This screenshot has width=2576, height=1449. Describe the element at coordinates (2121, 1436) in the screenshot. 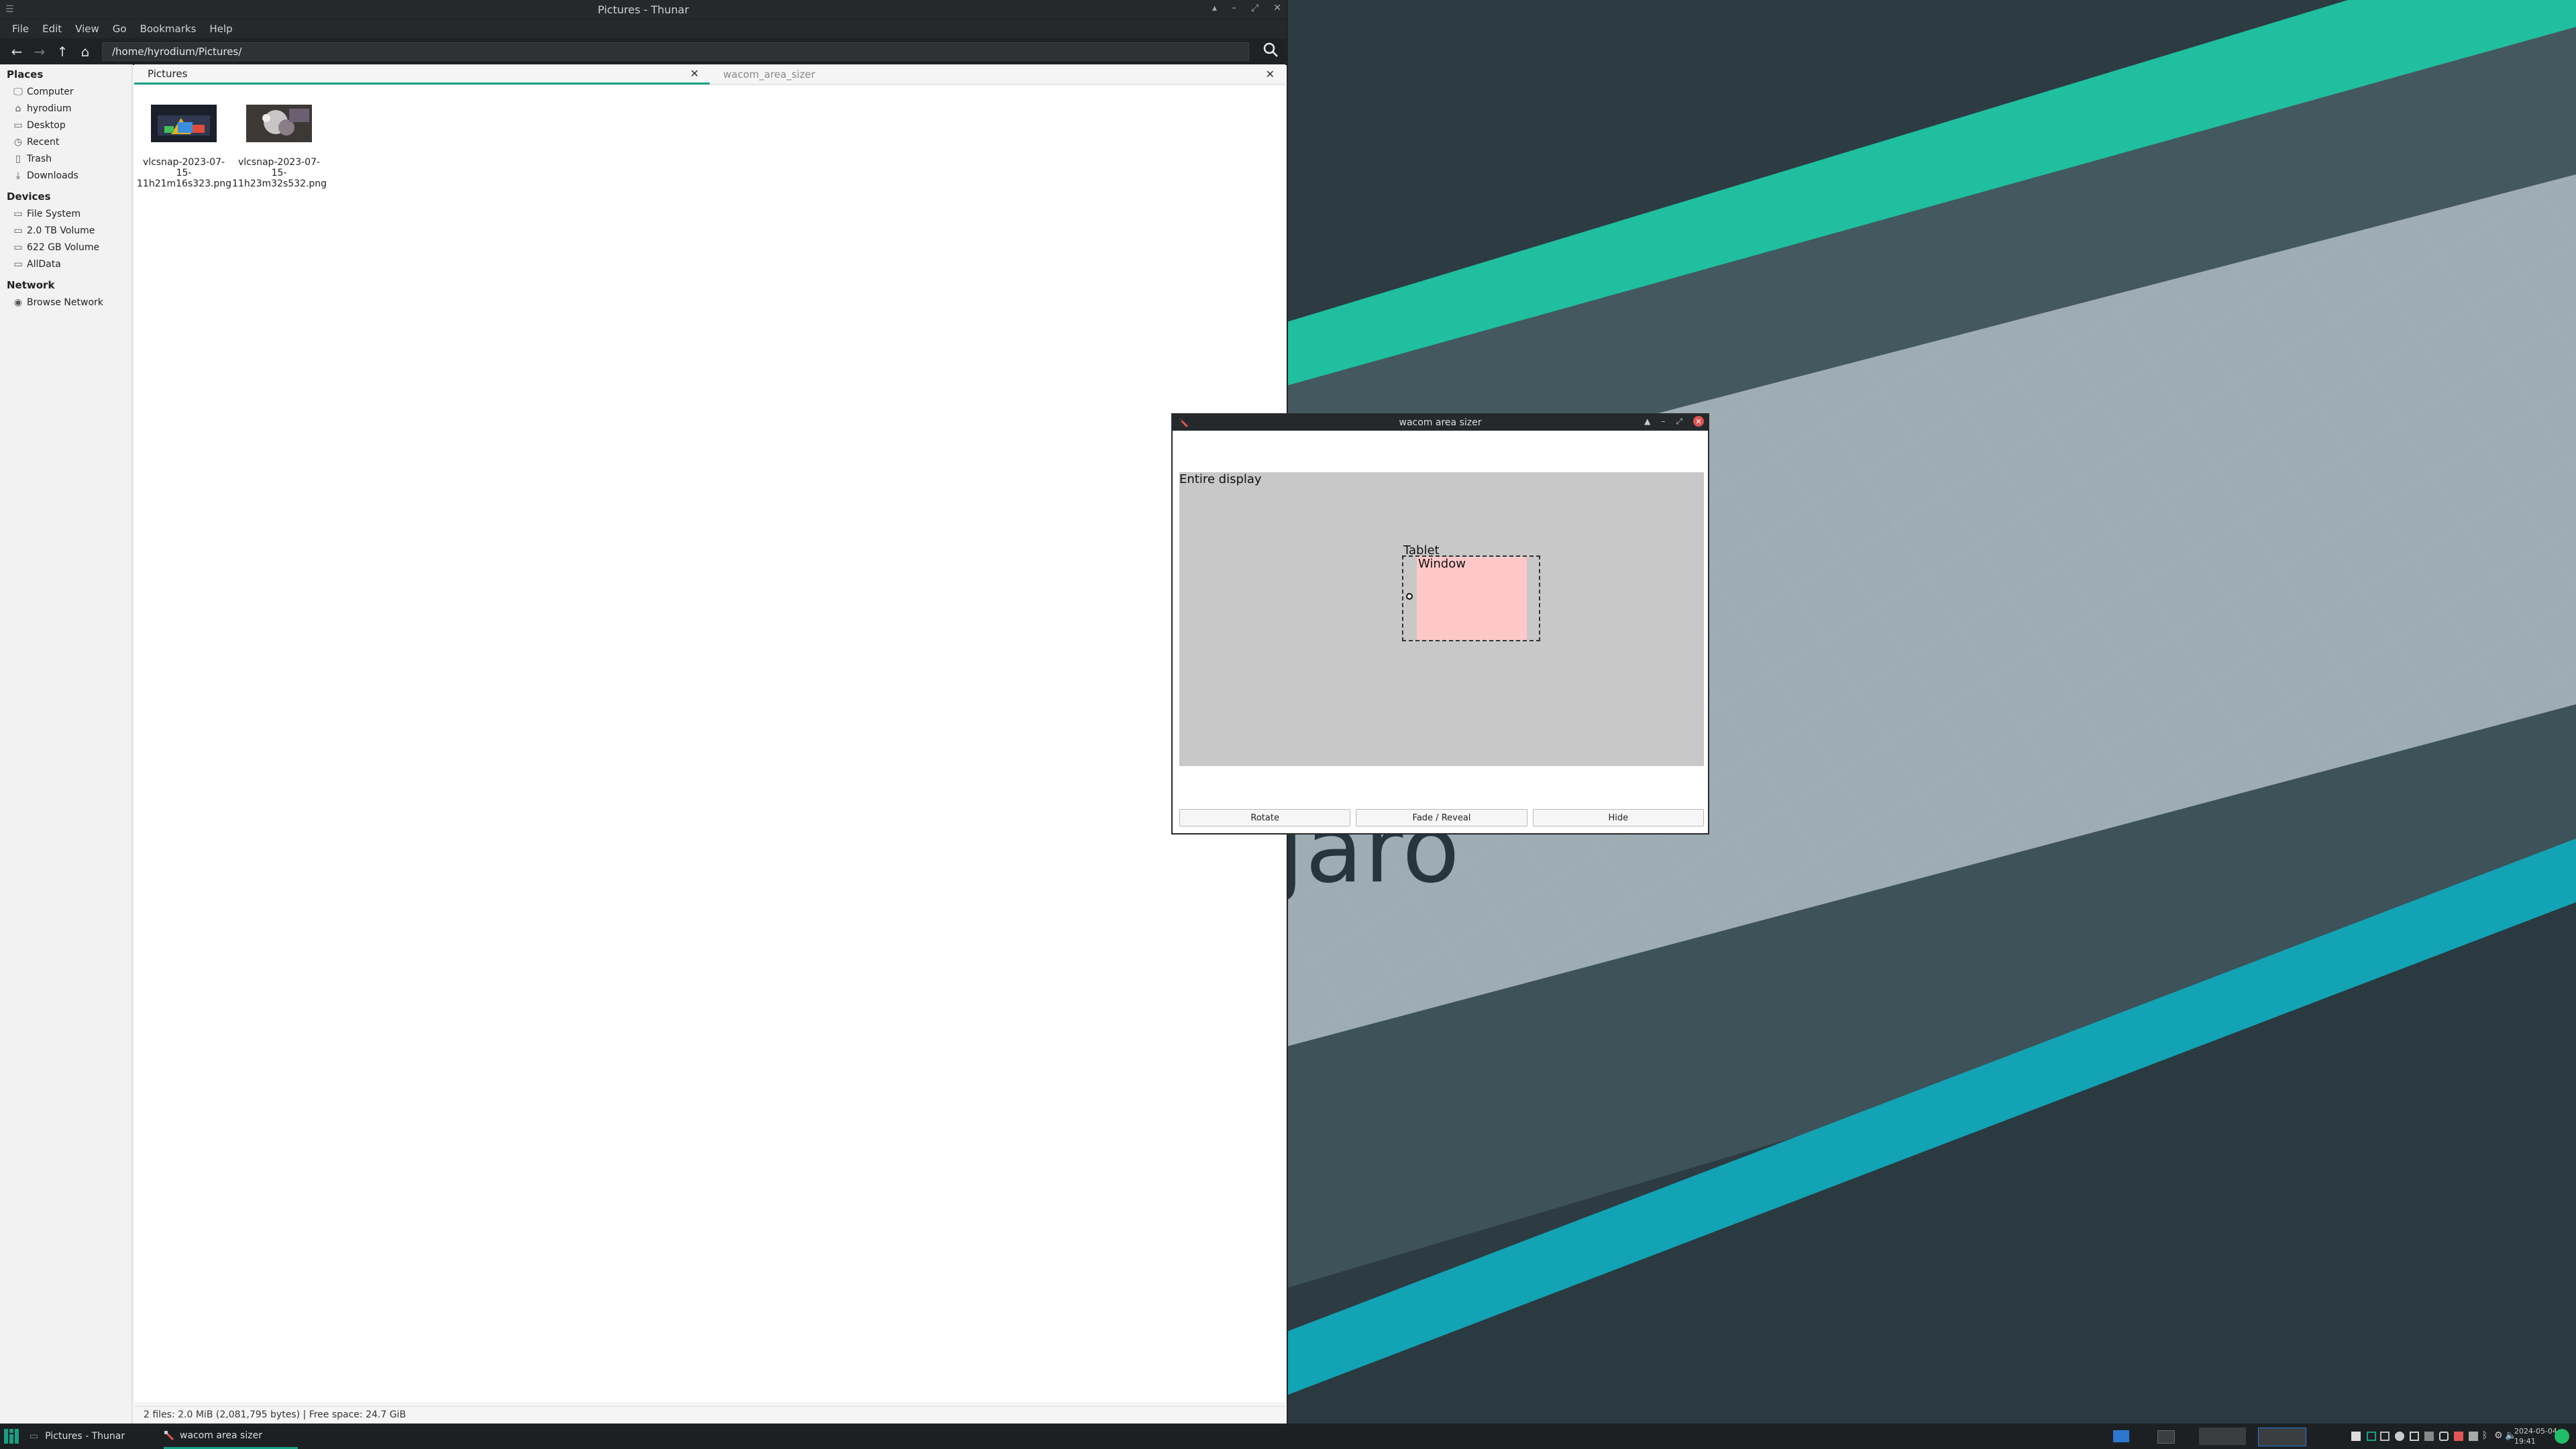

I see `workspace-indicator-icon` at that location.